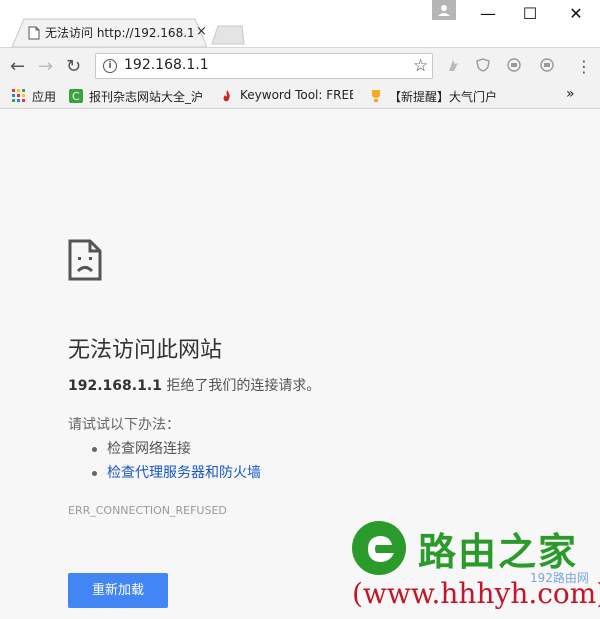 The width and height of the screenshot is (600, 619). Describe the element at coordinates (149, 449) in the screenshot. I see `suggestion-check-network: 检查网络连接` at that location.